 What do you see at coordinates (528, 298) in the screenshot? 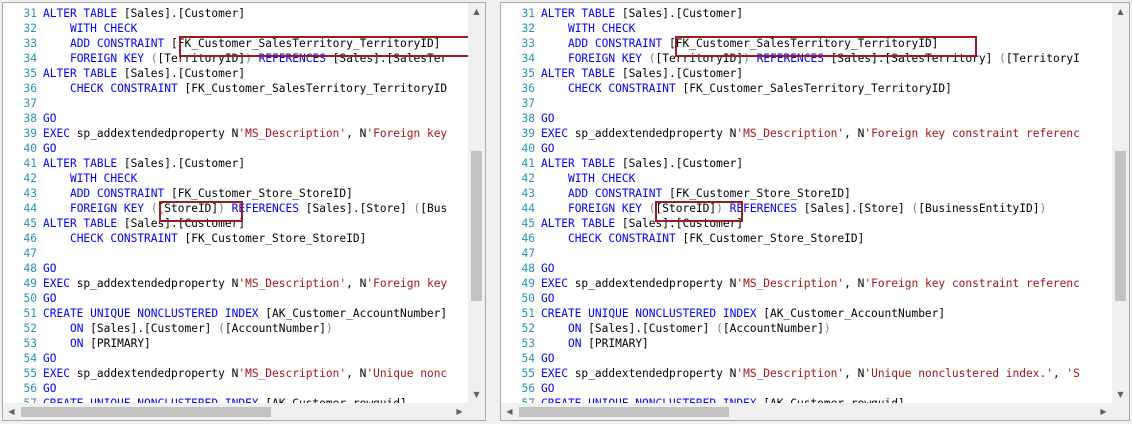
I see `line-number: 50` at bounding box center [528, 298].